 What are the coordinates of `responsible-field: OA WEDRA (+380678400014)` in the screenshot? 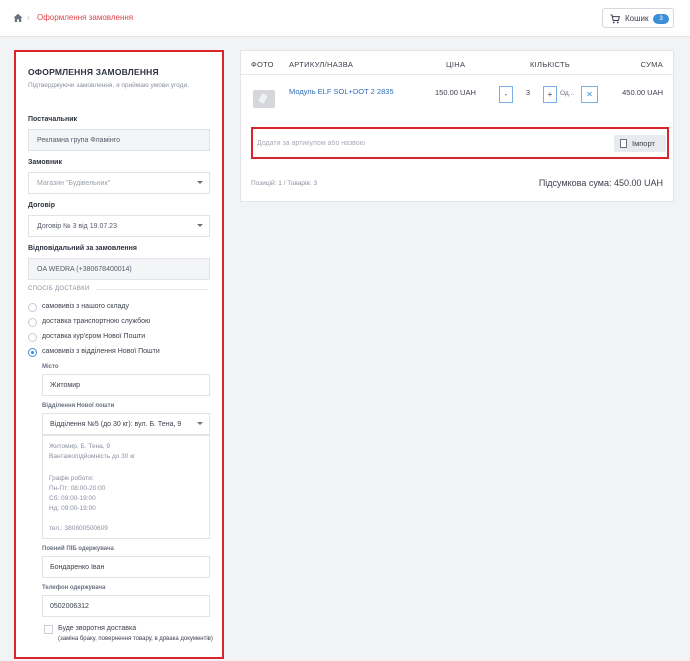 It's located at (119, 269).